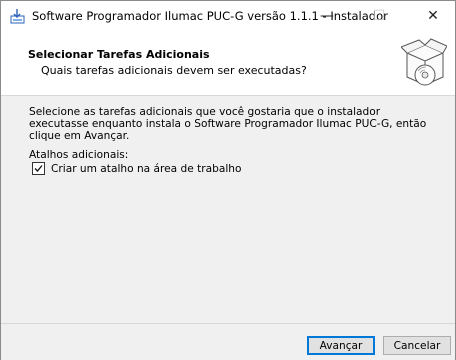 Image resolution: width=456 pixels, height=360 pixels. I want to click on task-desktop-shortcut: Criar um atalho na área de trabalho, so click(137, 168).